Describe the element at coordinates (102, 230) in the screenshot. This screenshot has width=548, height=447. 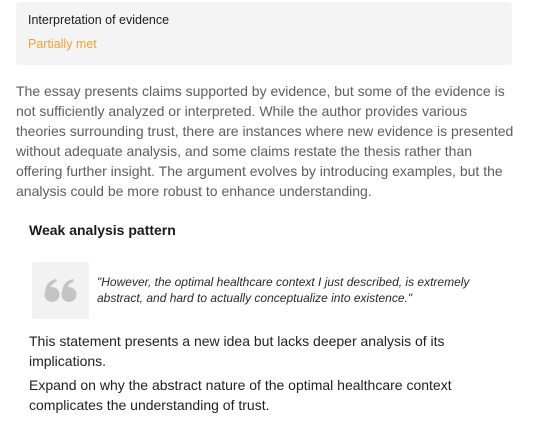
I see `pattern-heading: Weak analysis pattern` at that location.